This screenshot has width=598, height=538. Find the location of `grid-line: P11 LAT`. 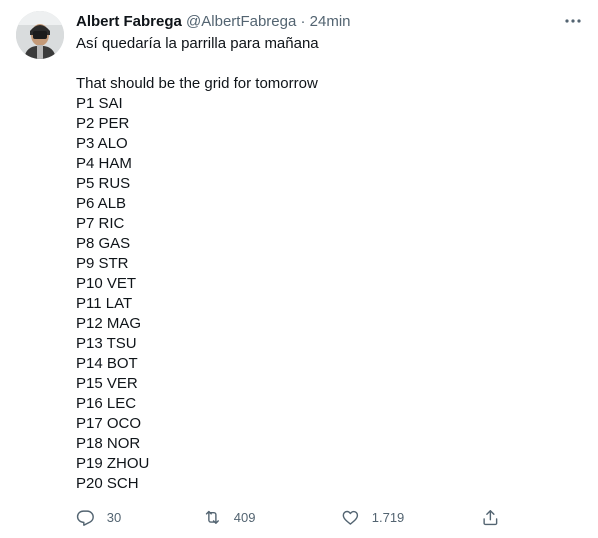

grid-line: P11 LAT is located at coordinates (104, 303).